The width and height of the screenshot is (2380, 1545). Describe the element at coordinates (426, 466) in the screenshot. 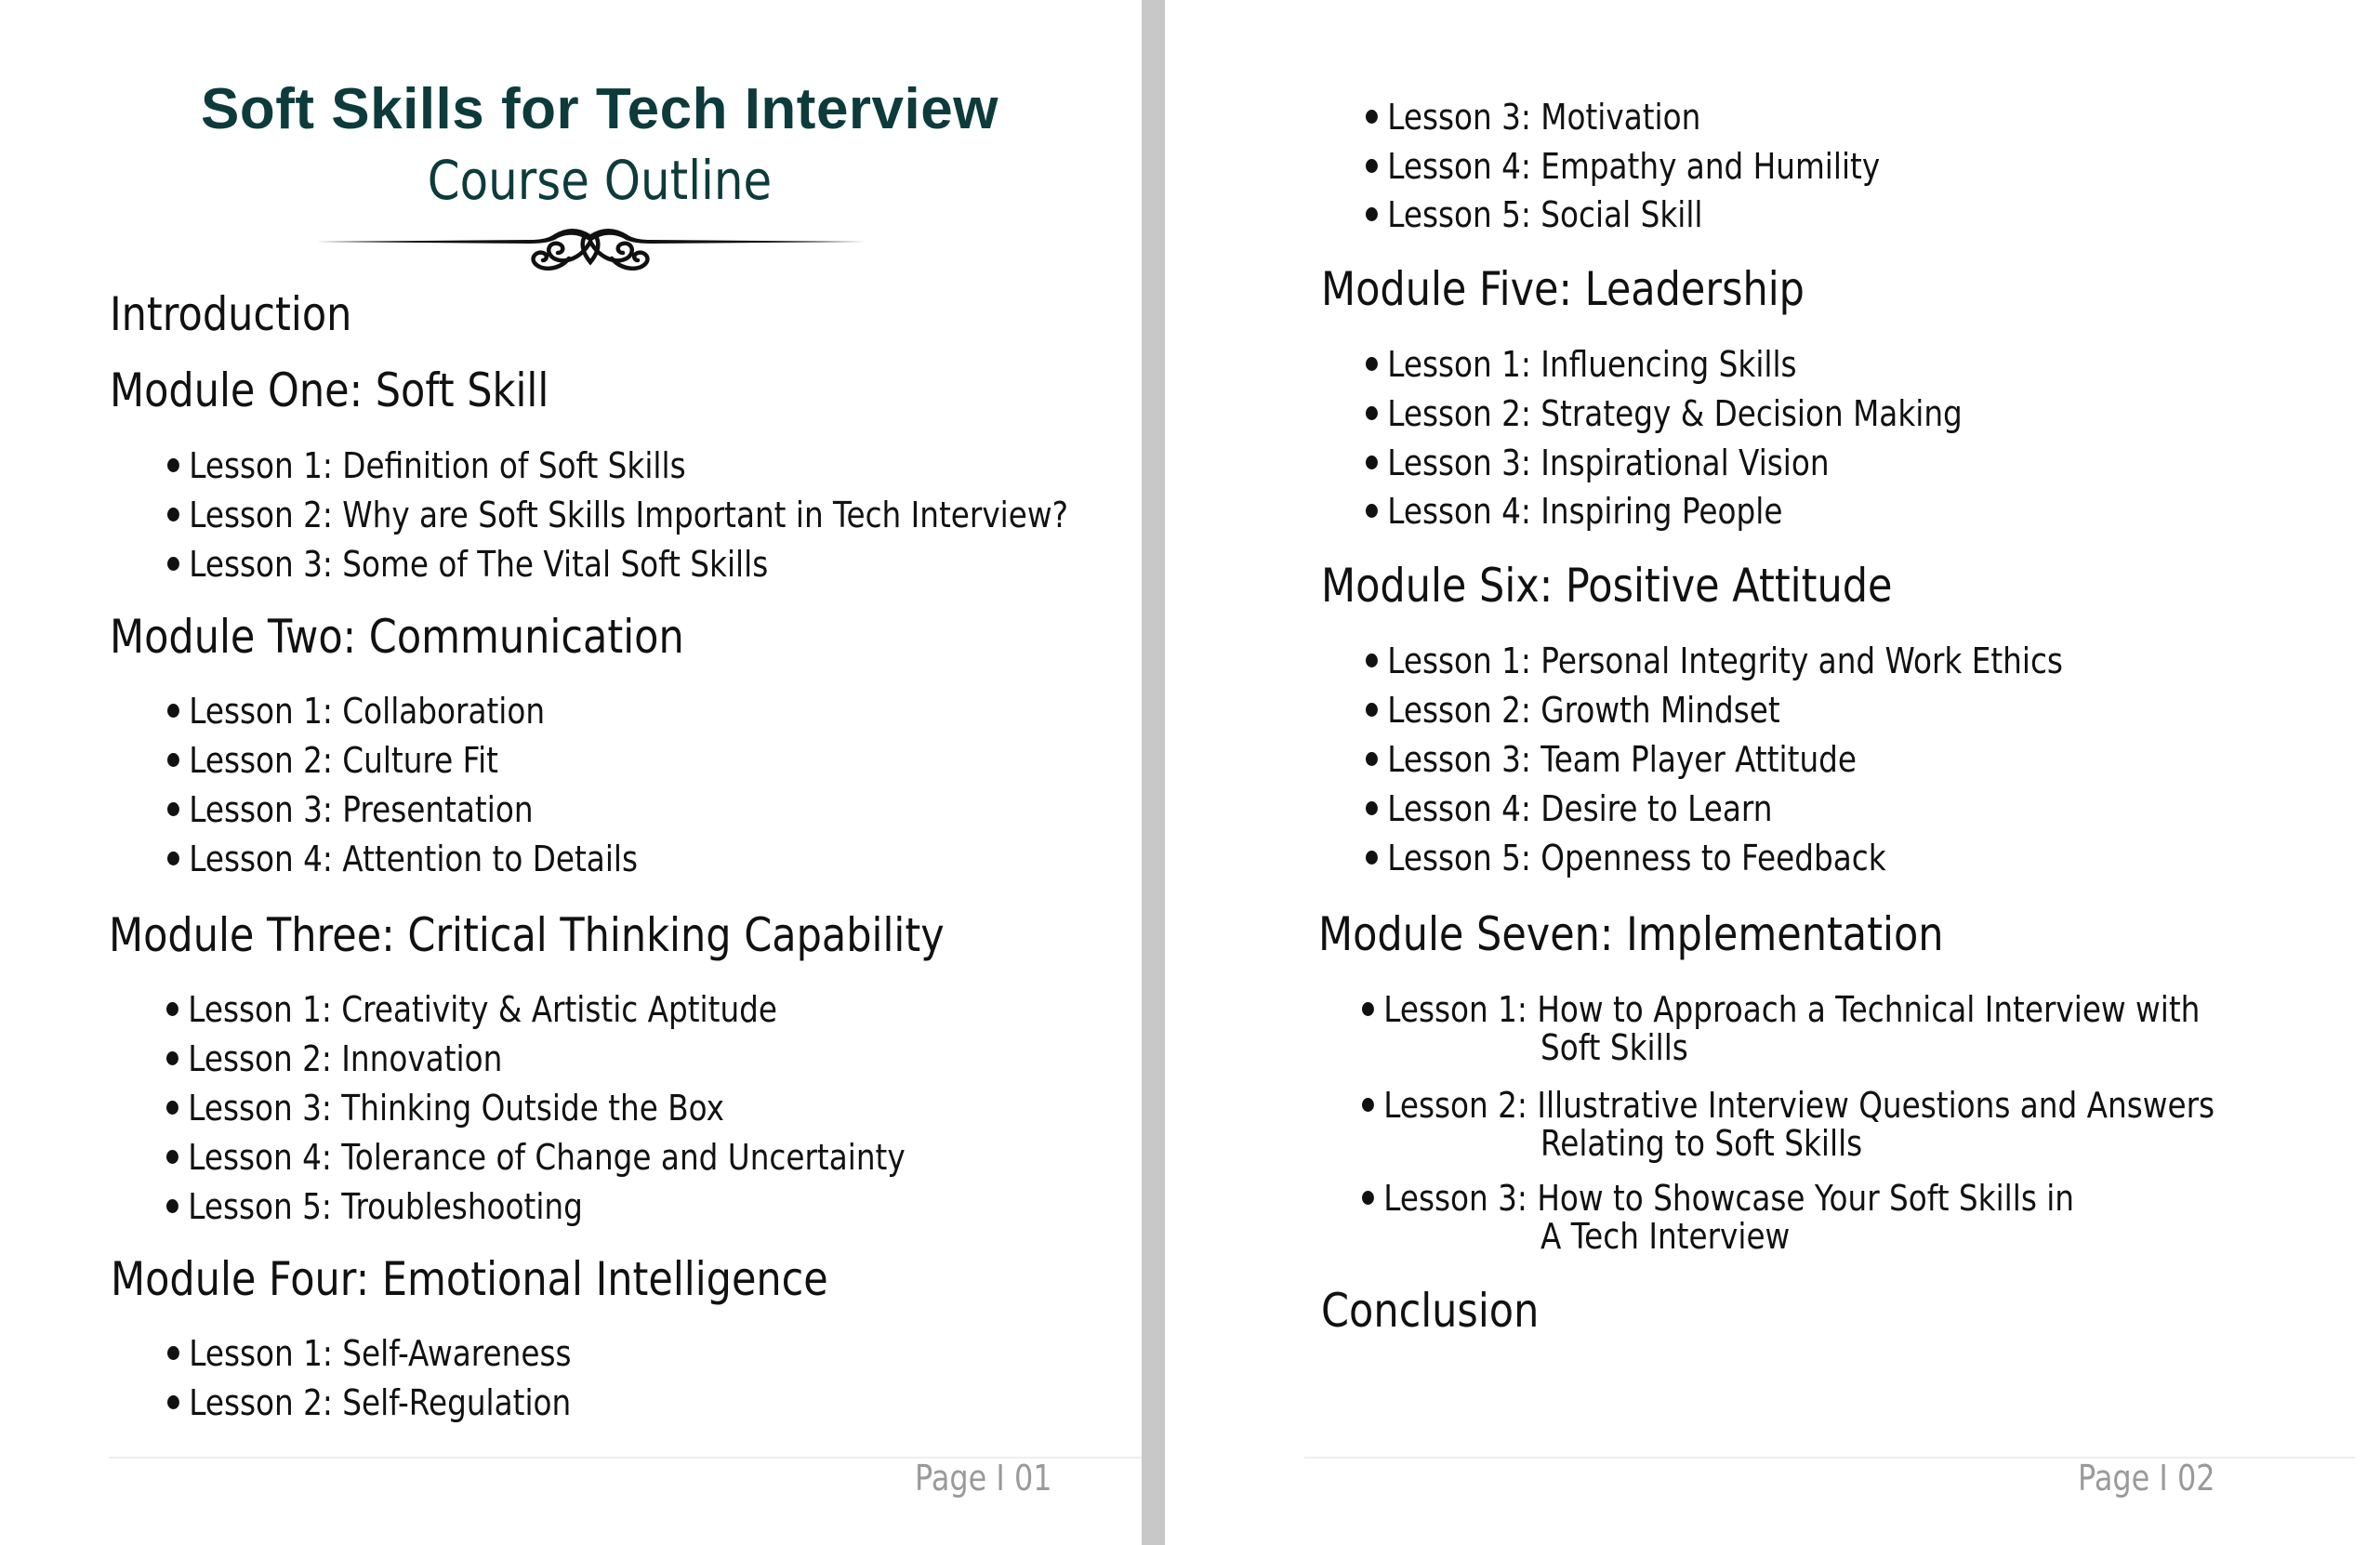

I see `lesson-item: Lesson 1: Definition of Soft Skills` at that location.